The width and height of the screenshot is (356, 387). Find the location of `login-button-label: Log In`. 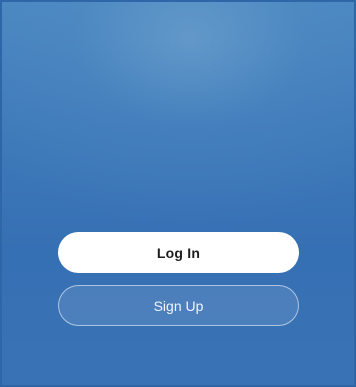

login-button-label: Log In is located at coordinates (178, 252).